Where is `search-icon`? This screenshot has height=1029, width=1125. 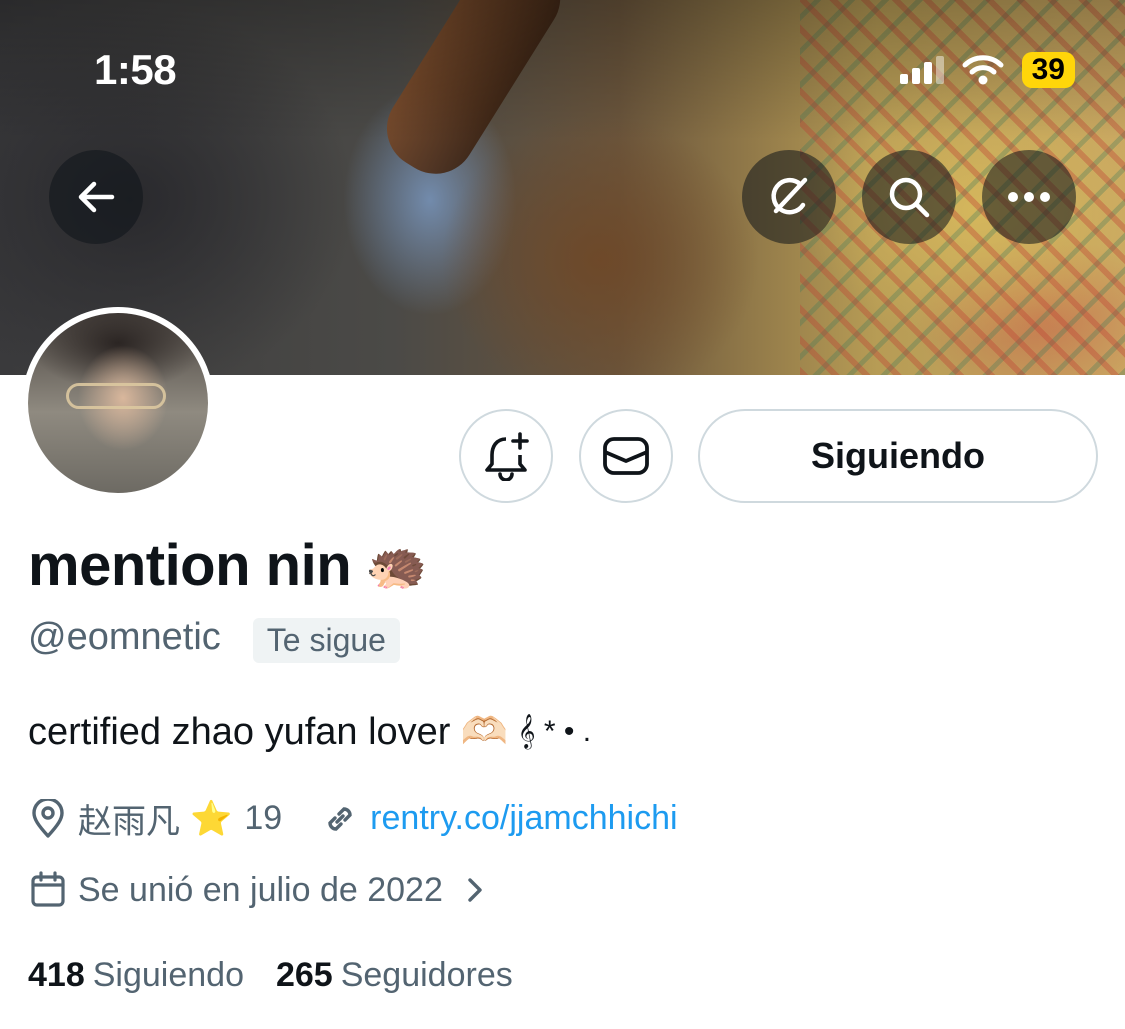 search-icon is located at coordinates (909, 197).